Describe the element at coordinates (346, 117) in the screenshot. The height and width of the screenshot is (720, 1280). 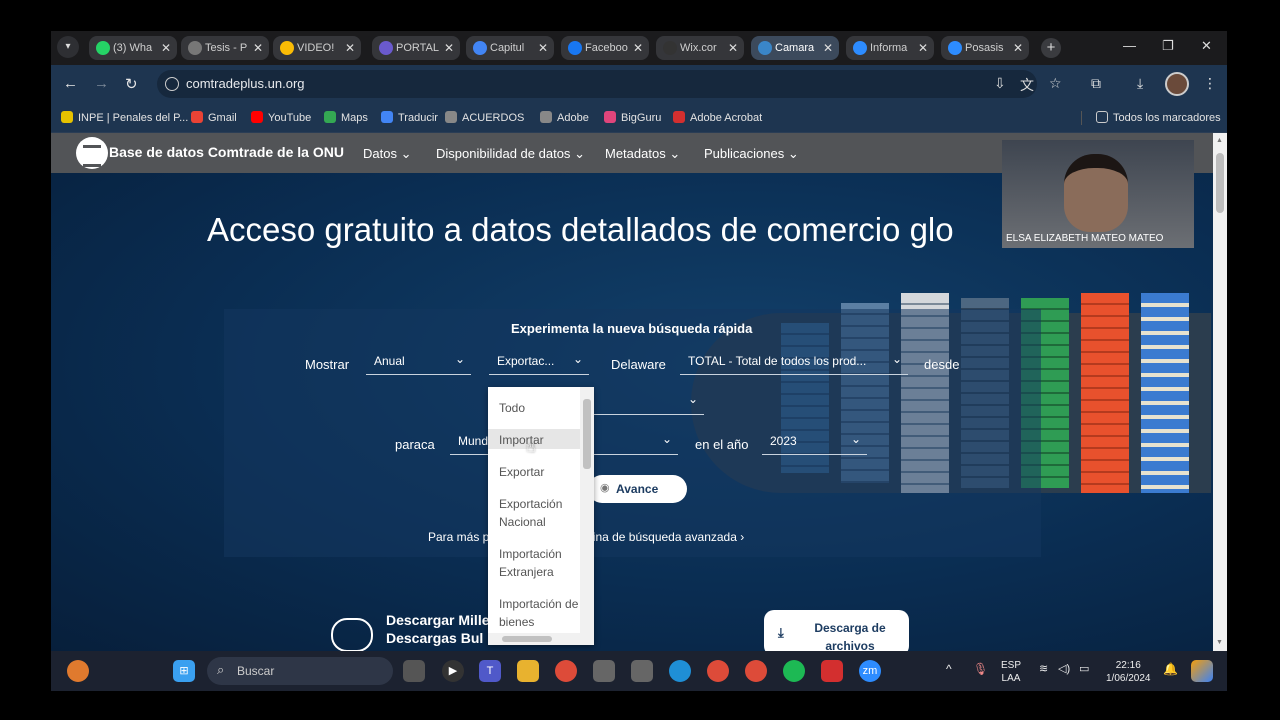
I see `bookmark-item: Maps` at that location.